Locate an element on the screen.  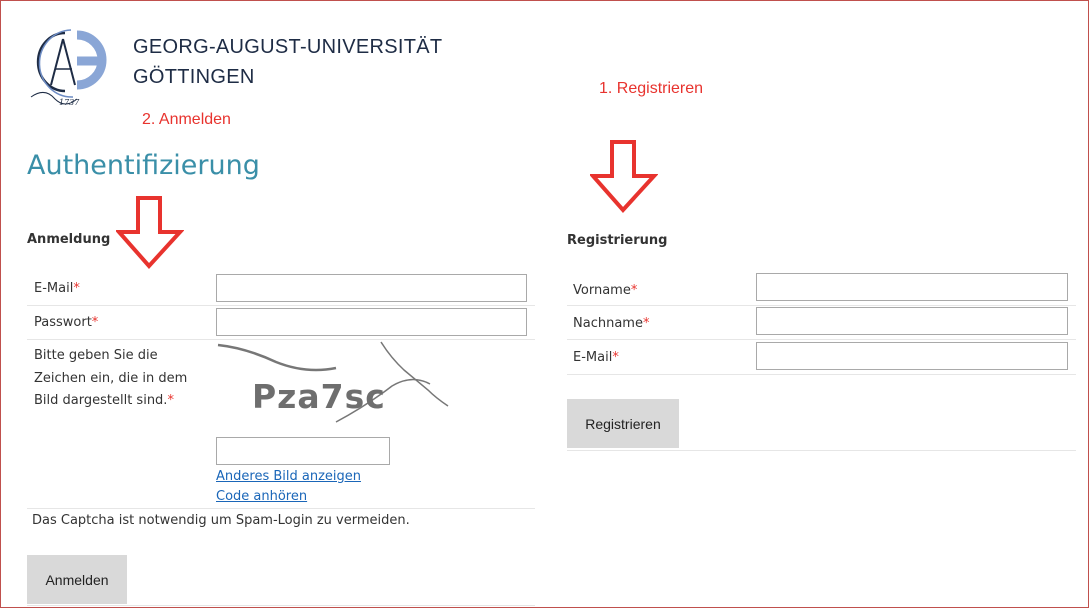
register-firstname-input is located at coordinates (912, 287).